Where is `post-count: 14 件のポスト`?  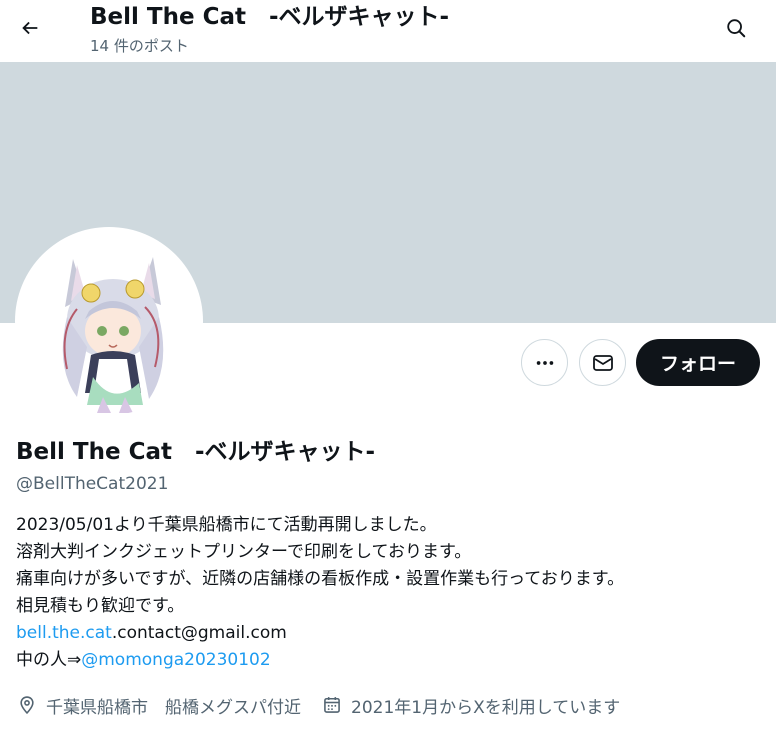
post-count: 14 件のポスト is located at coordinates (139, 46).